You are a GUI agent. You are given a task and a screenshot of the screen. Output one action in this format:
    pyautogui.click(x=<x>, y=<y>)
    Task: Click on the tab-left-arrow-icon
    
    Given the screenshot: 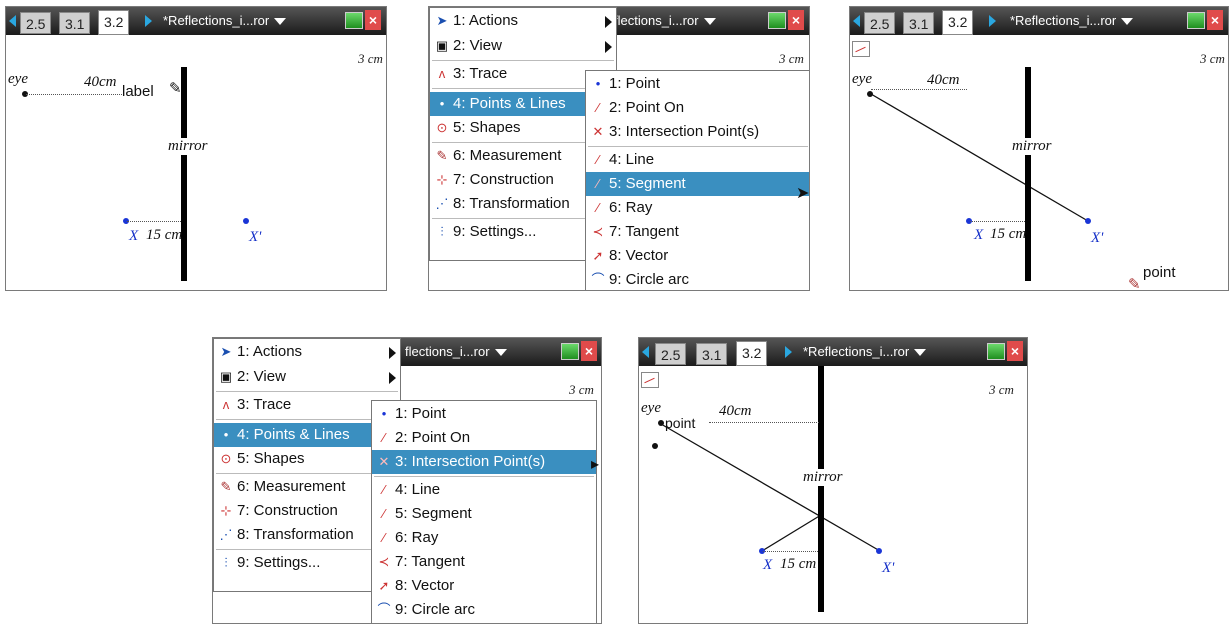 What is the action you would take?
    pyautogui.click(x=12, y=21)
    